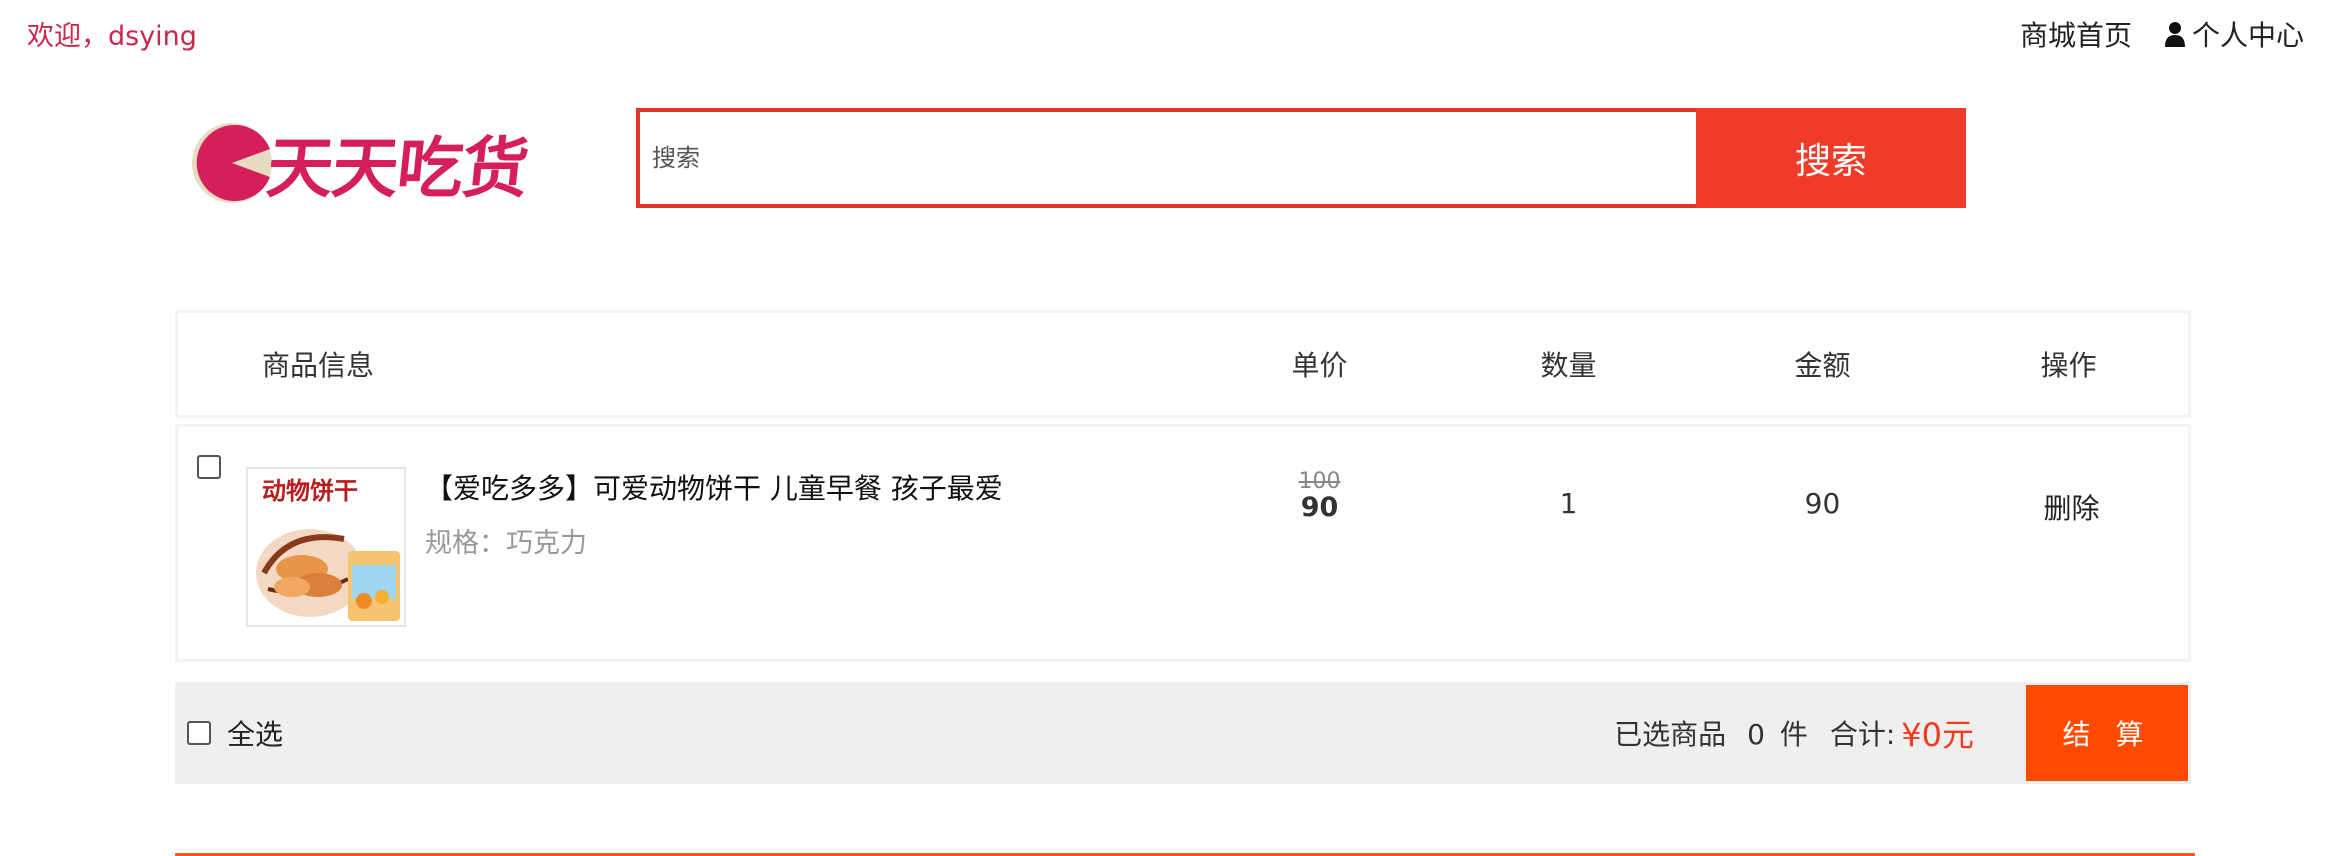 Image resolution: width=2332 pixels, height=856 pixels. I want to click on select-all-label: 全选, so click(255, 734).